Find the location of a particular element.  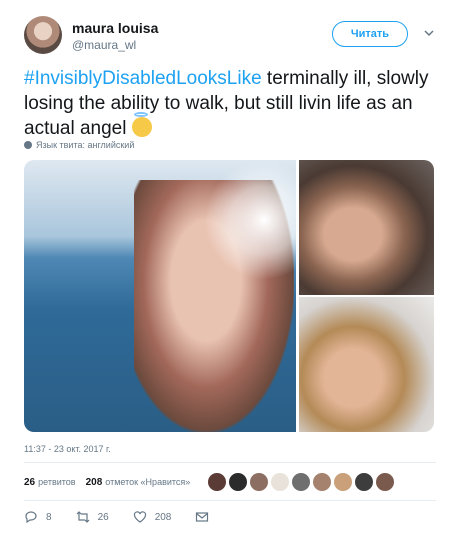

heart-icon is located at coordinates (139, 517).